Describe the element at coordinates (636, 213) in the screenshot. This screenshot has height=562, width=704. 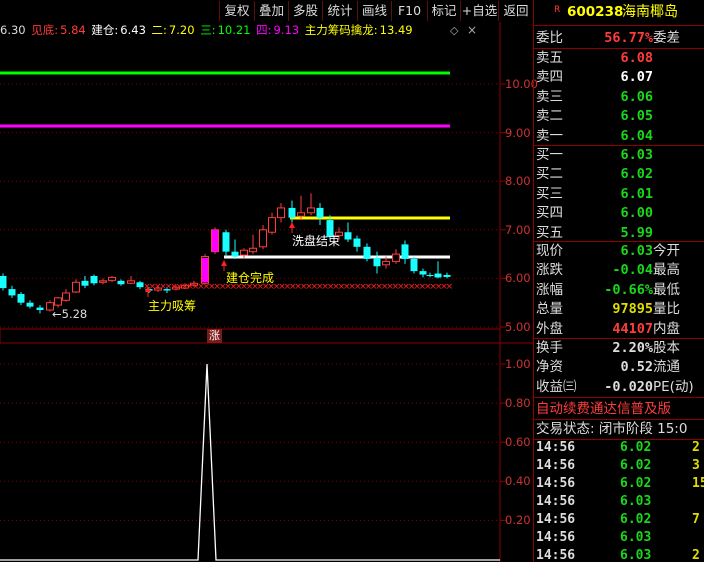
I see `buy-value: 6.00` at that location.